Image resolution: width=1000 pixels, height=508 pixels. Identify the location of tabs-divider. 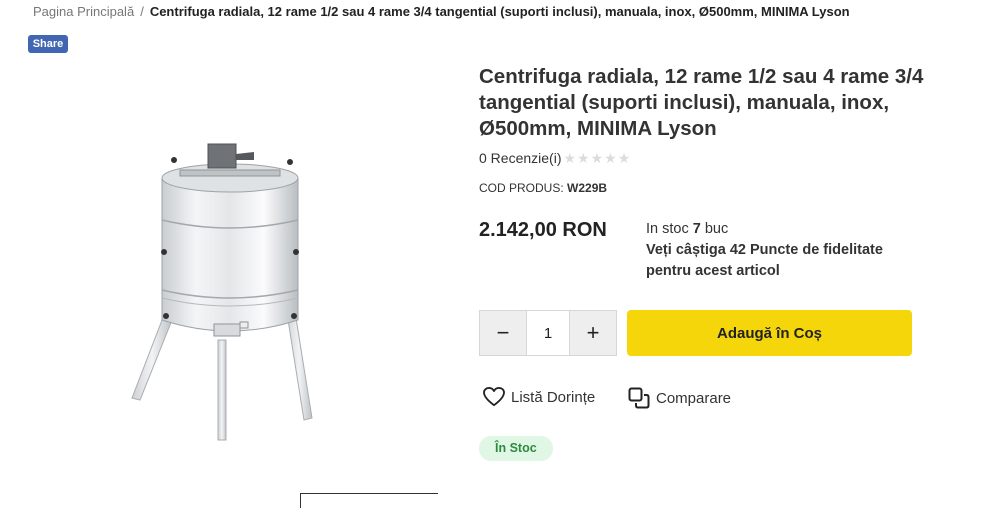
(369, 500).